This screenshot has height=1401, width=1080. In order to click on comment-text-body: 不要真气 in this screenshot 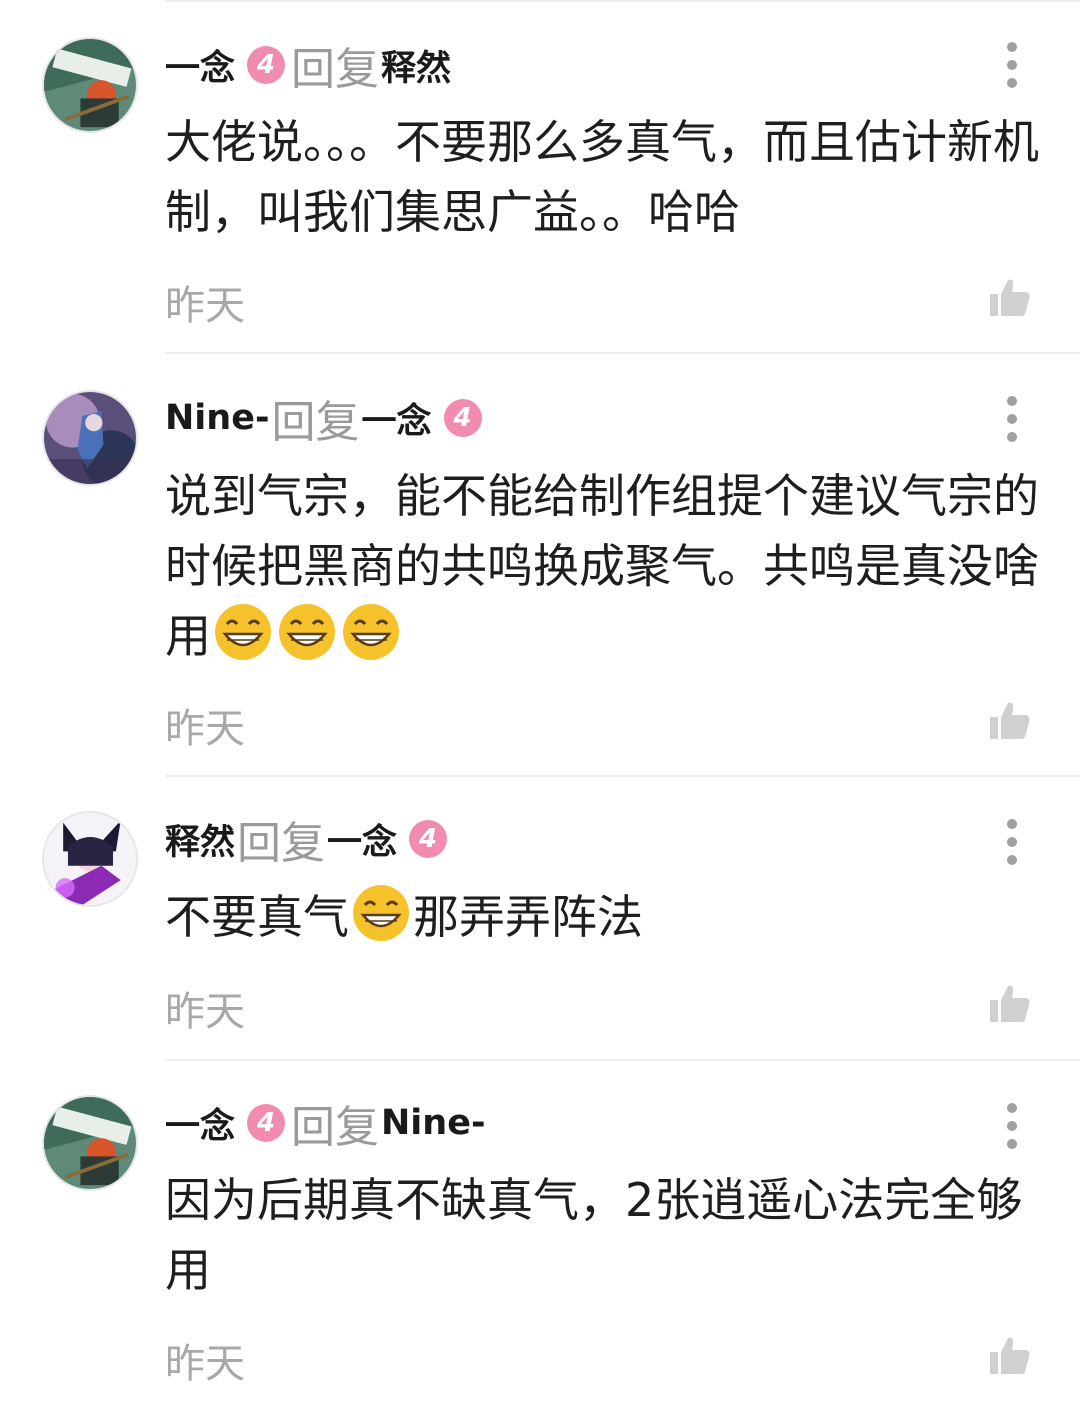, I will do `click(257, 917)`.